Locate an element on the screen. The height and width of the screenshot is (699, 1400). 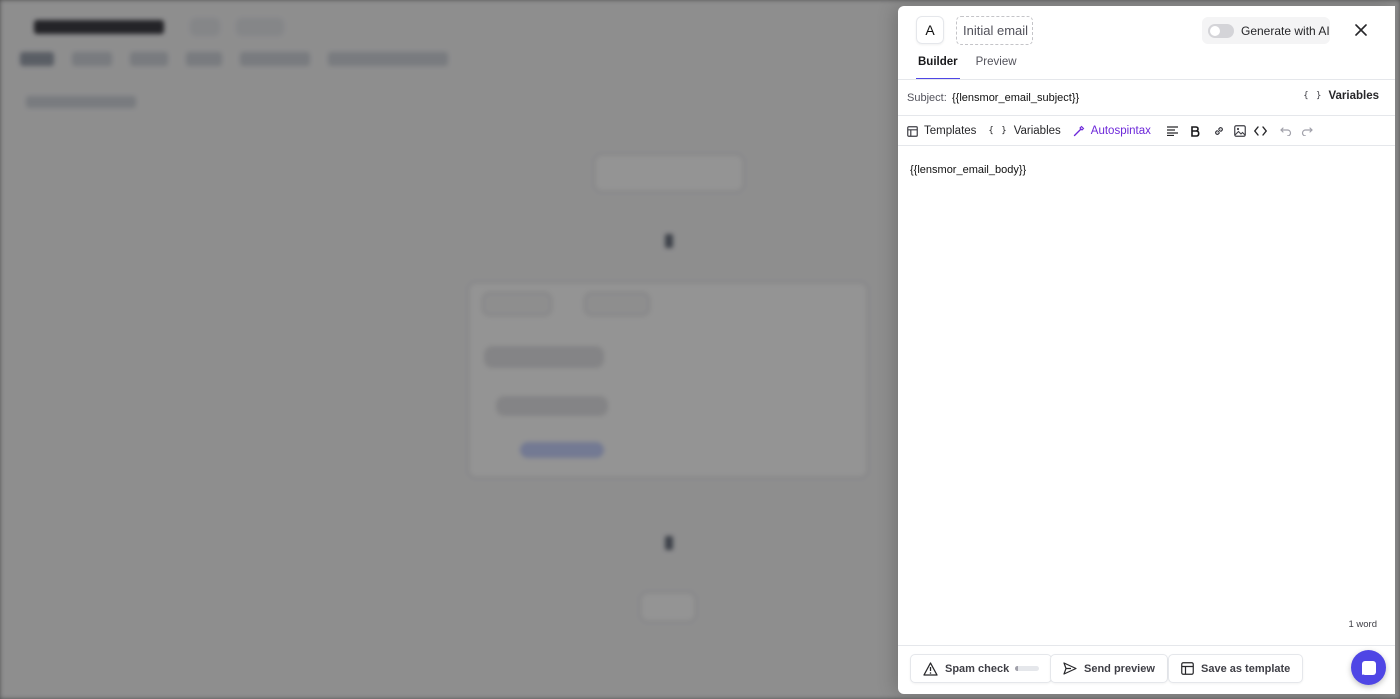
redo-icon is located at coordinates (1307, 131).